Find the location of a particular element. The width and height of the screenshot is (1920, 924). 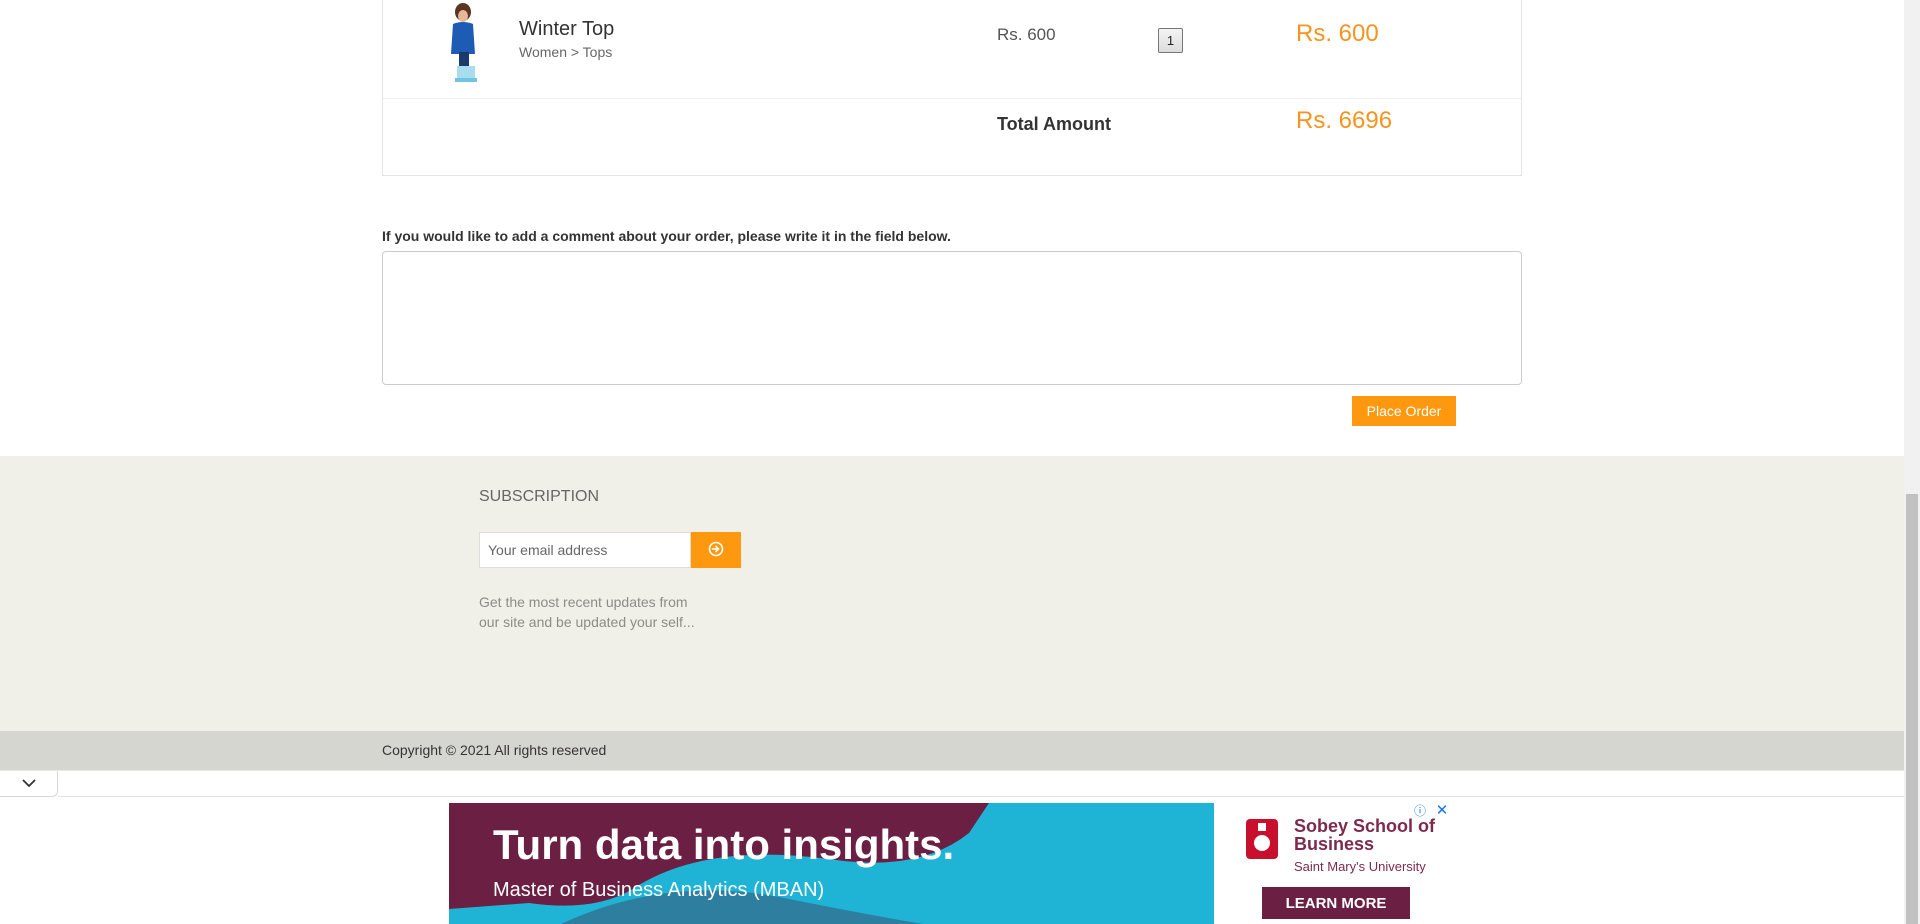

subscribe-button is located at coordinates (716, 550).